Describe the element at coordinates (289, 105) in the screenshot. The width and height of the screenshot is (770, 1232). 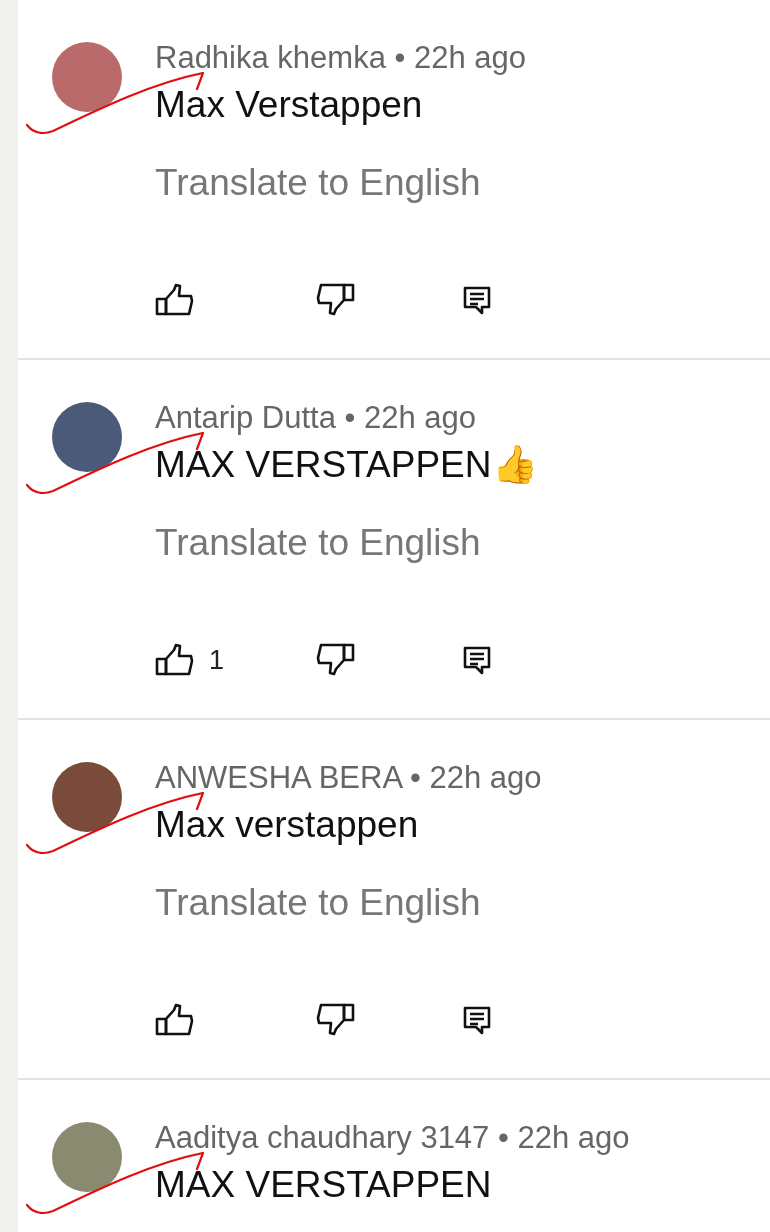
I see `comment-text: Max Verstappen` at that location.